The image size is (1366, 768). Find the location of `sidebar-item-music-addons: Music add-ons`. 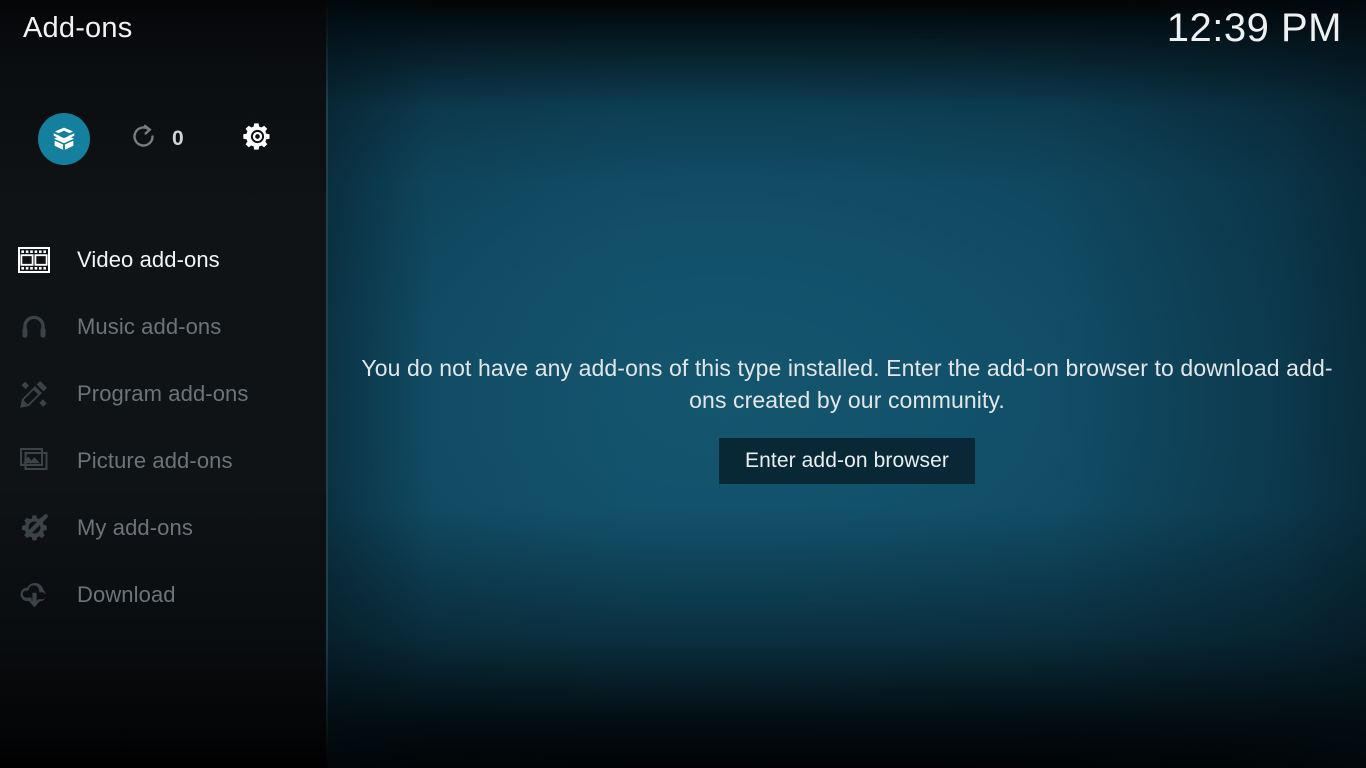

sidebar-item-music-addons: Music add-ons is located at coordinates (164, 326).